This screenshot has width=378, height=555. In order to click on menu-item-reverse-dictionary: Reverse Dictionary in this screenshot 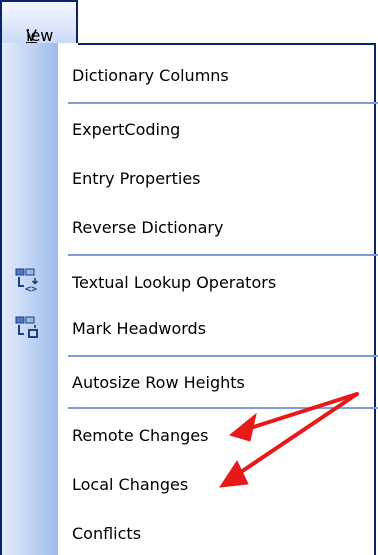, I will do `click(147, 228)`.